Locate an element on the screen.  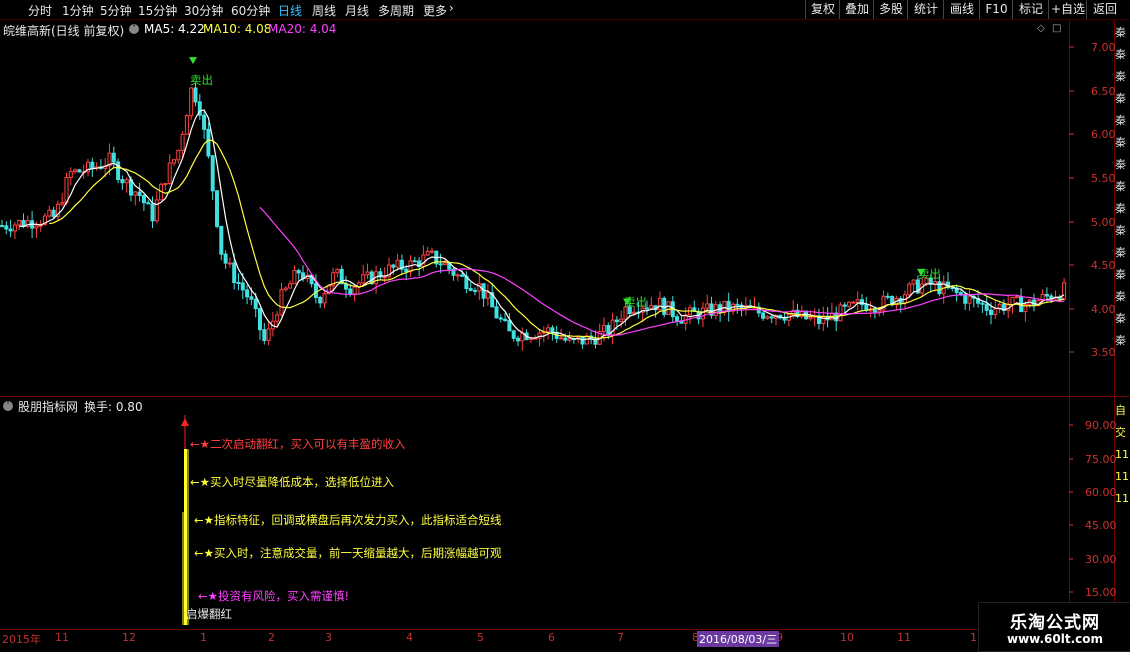
x-tick: 10 is located at coordinates (847, 637).